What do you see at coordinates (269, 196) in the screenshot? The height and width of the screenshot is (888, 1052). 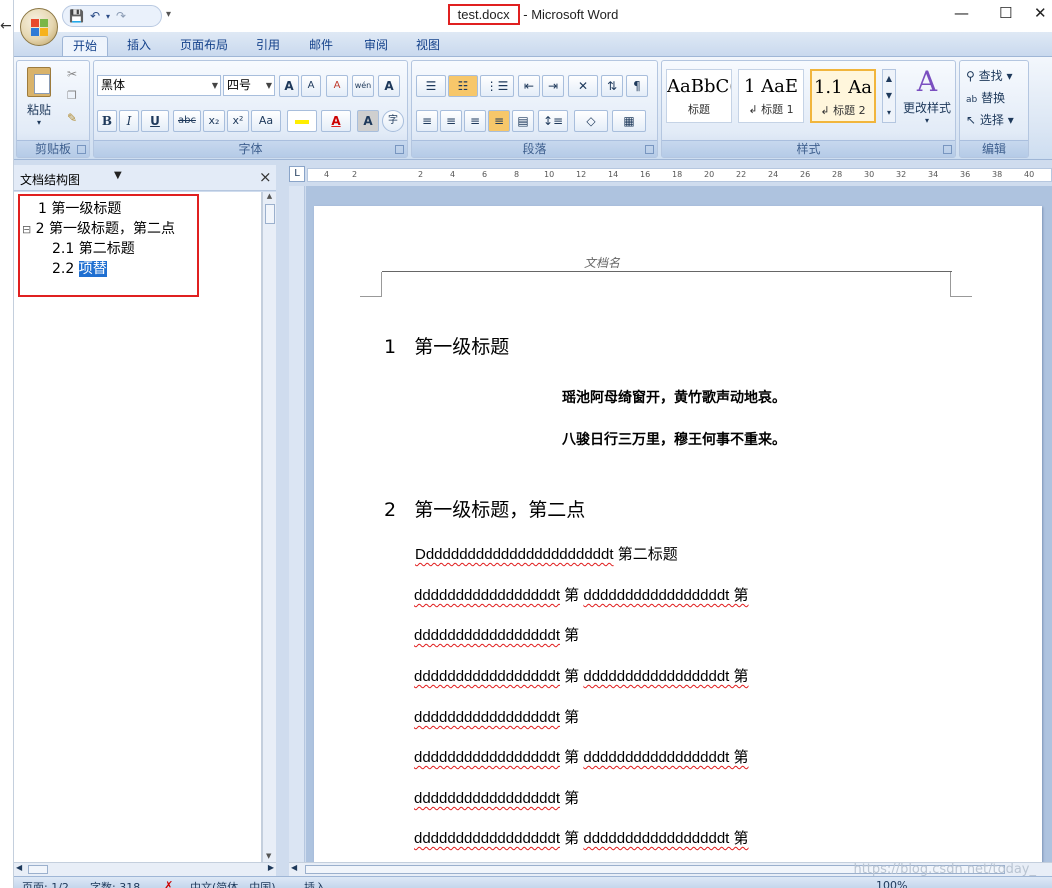 I see `scroll-up-icon: ▲` at bounding box center [269, 196].